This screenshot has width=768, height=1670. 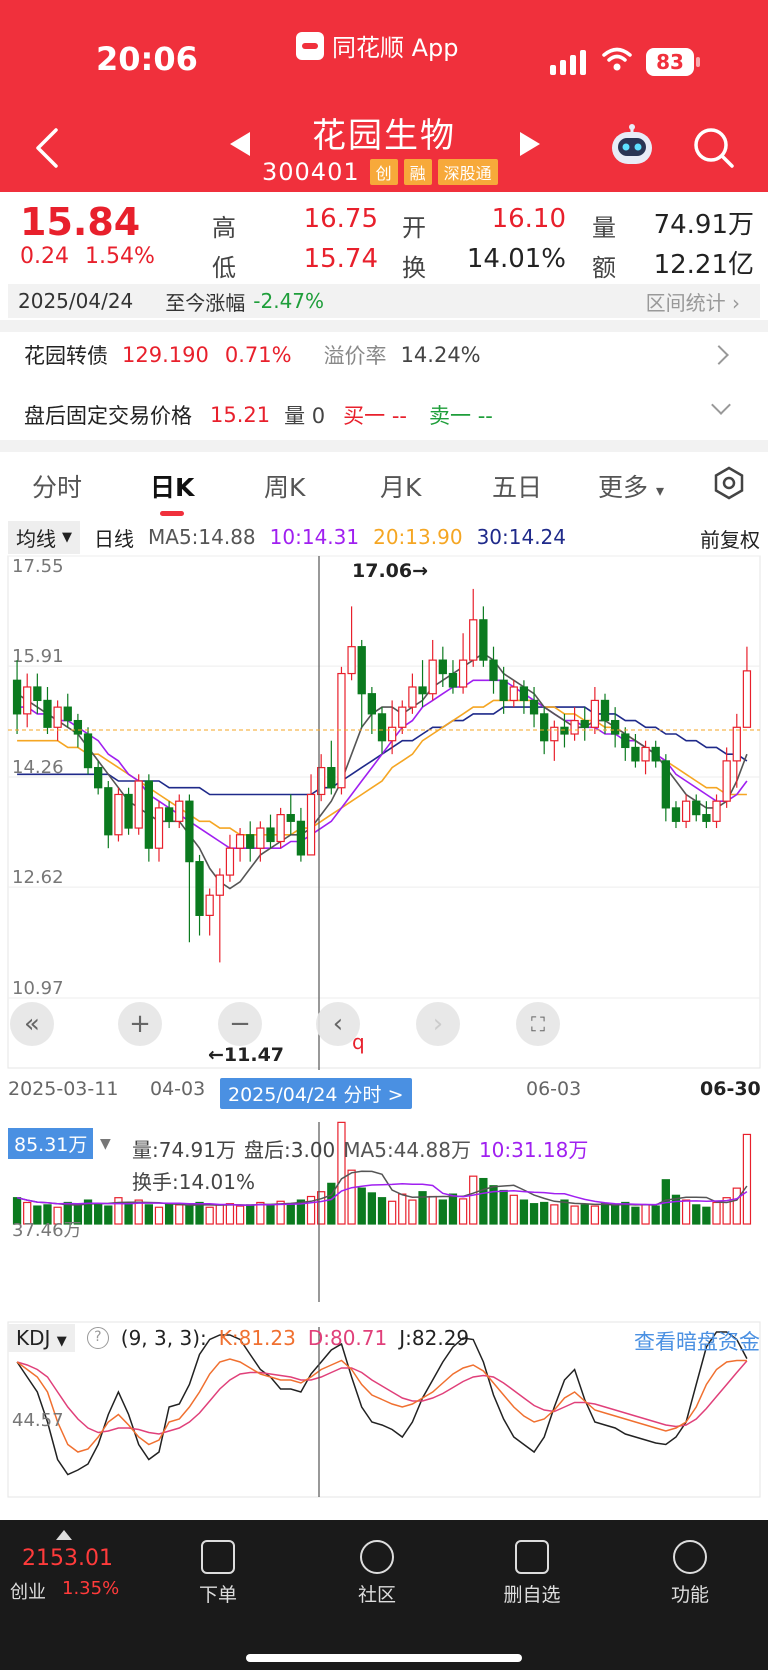 I want to click on bond-name: 花园转债, so click(x=66, y=356).